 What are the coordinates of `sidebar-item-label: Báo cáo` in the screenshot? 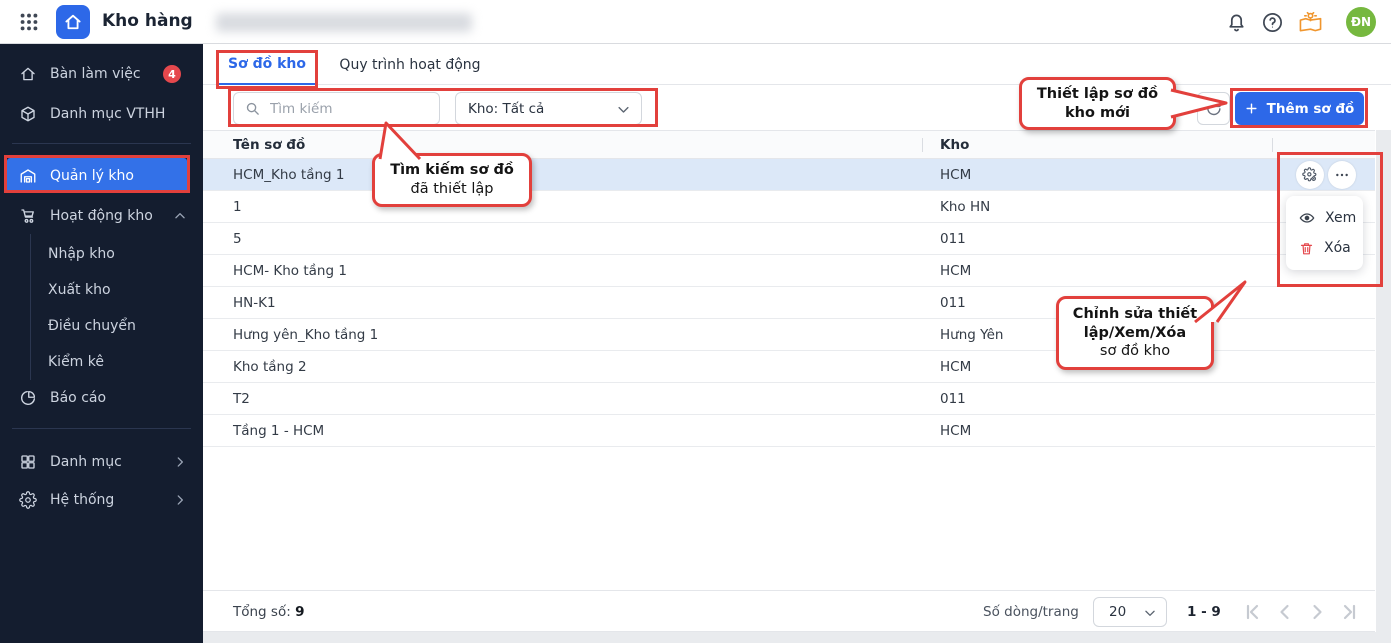 It's located at (78, 398).